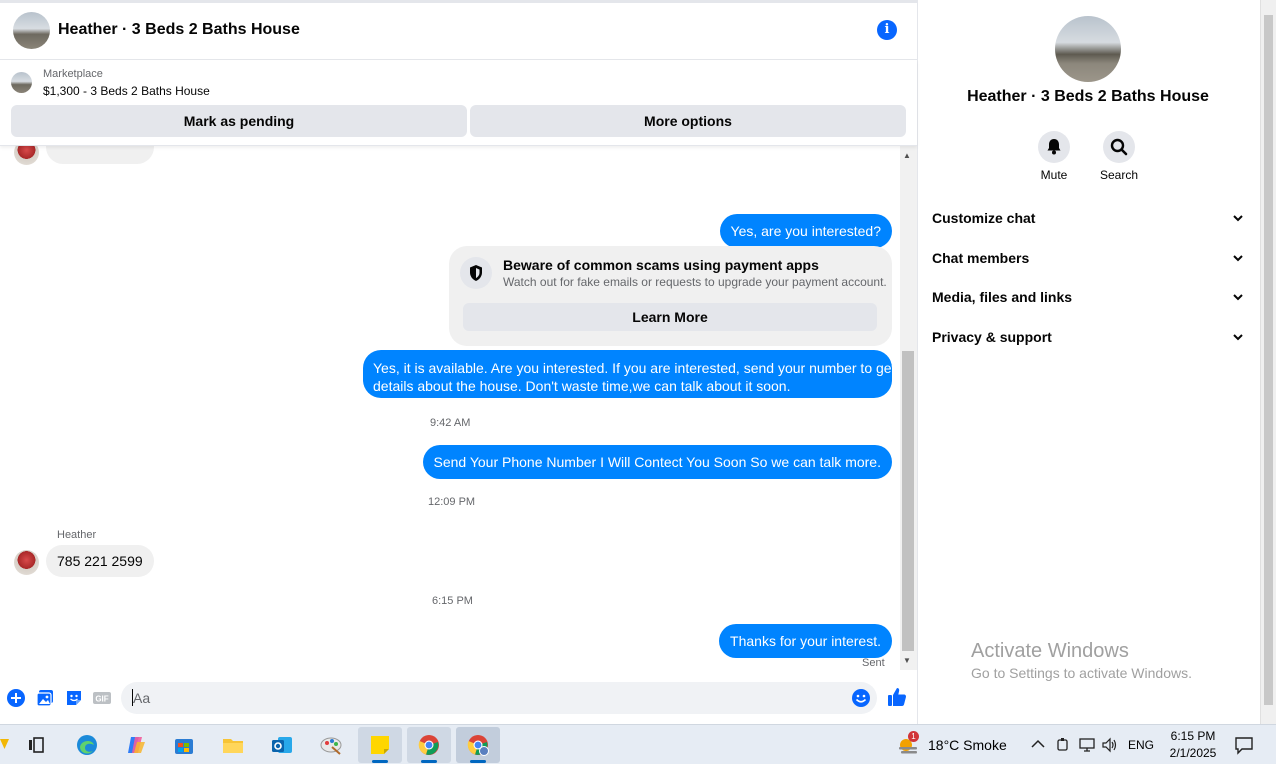  What do you see at coordinates (907, 155) in the screenshot?
I see `scroll-up-arrow-icon: ▲` at bounding box center [907, 155].